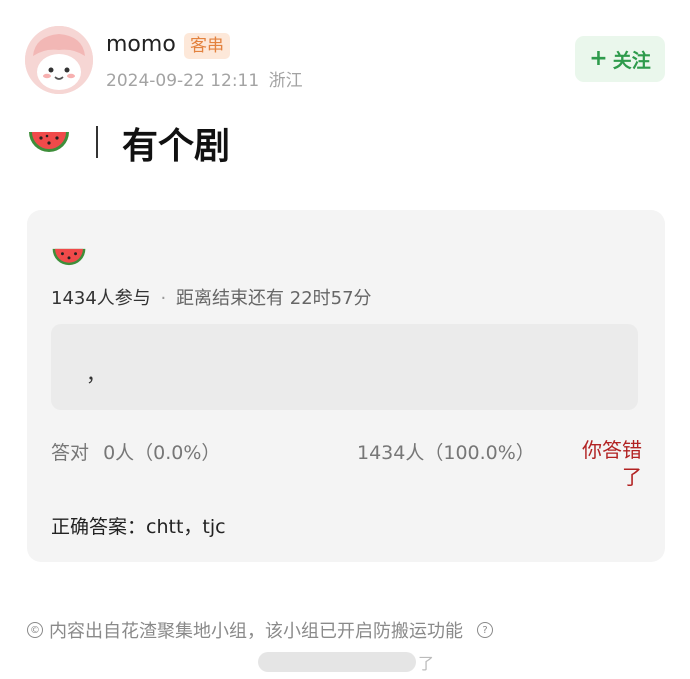  I want to click on username: momo, so click(141, 44).